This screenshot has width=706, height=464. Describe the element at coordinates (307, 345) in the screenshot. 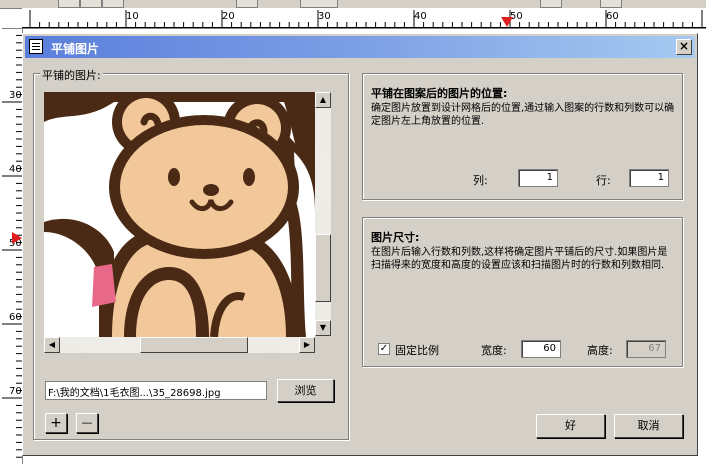

I see `scroll-right-icon: ▶` at that location.